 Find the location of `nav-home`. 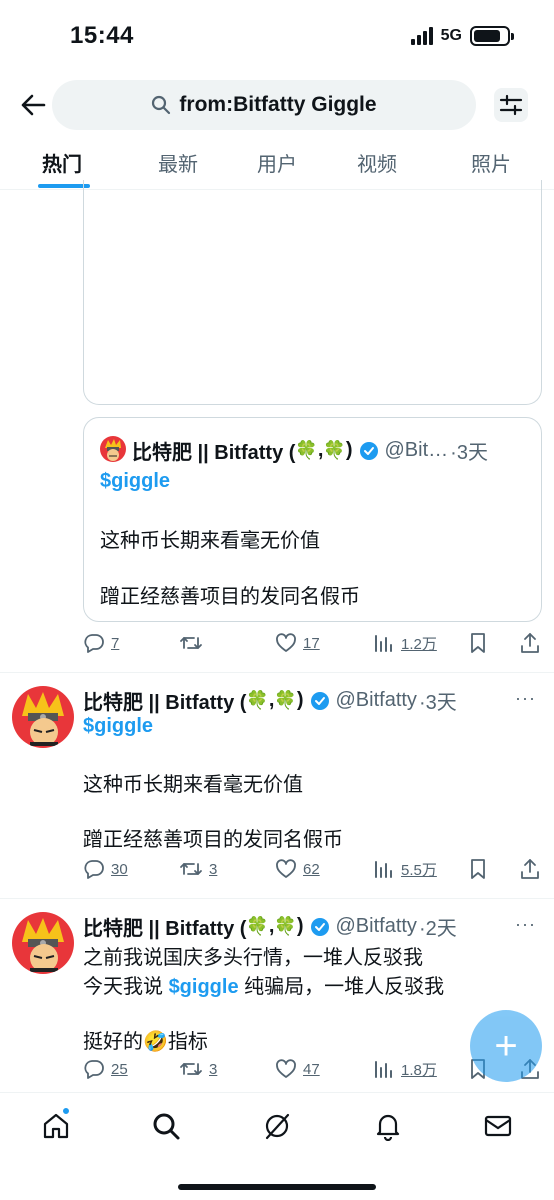

nav-home is located at coordinates (56, 1126).